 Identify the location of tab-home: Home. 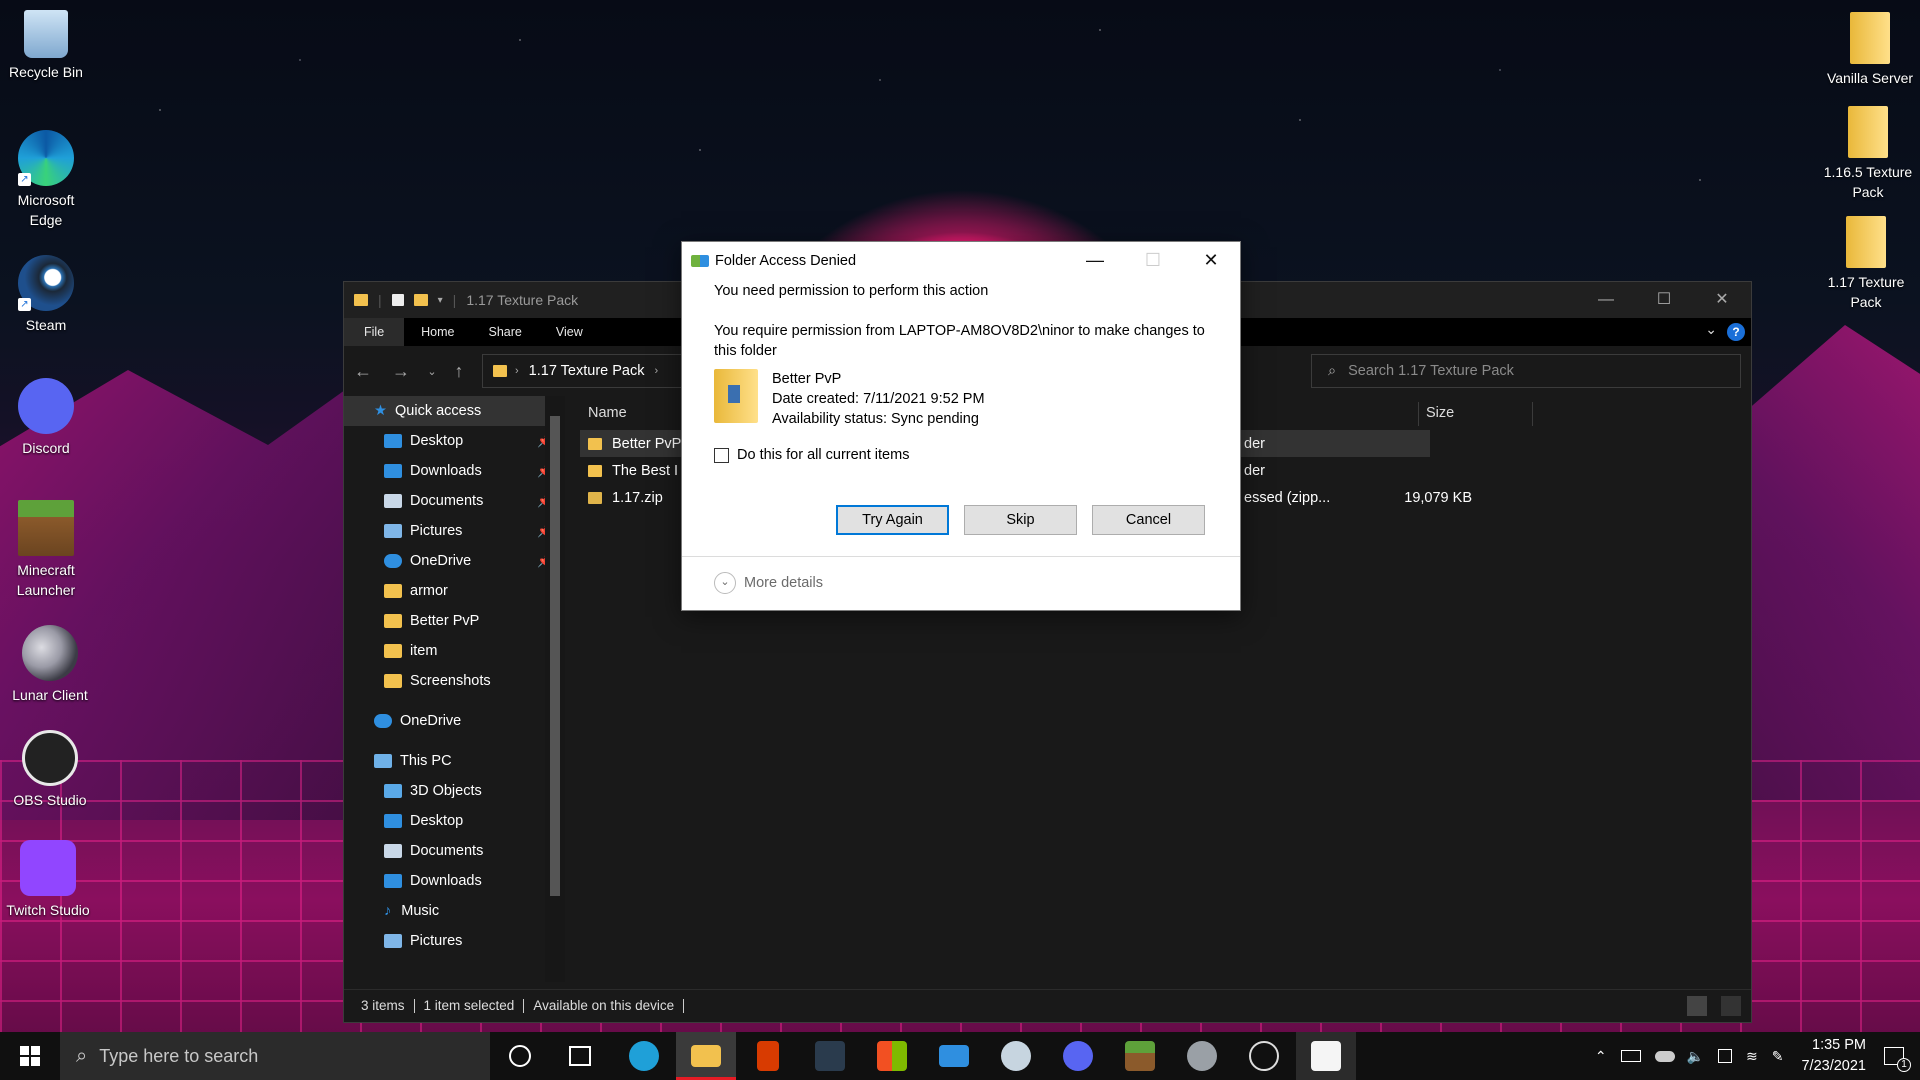
(437, 332).